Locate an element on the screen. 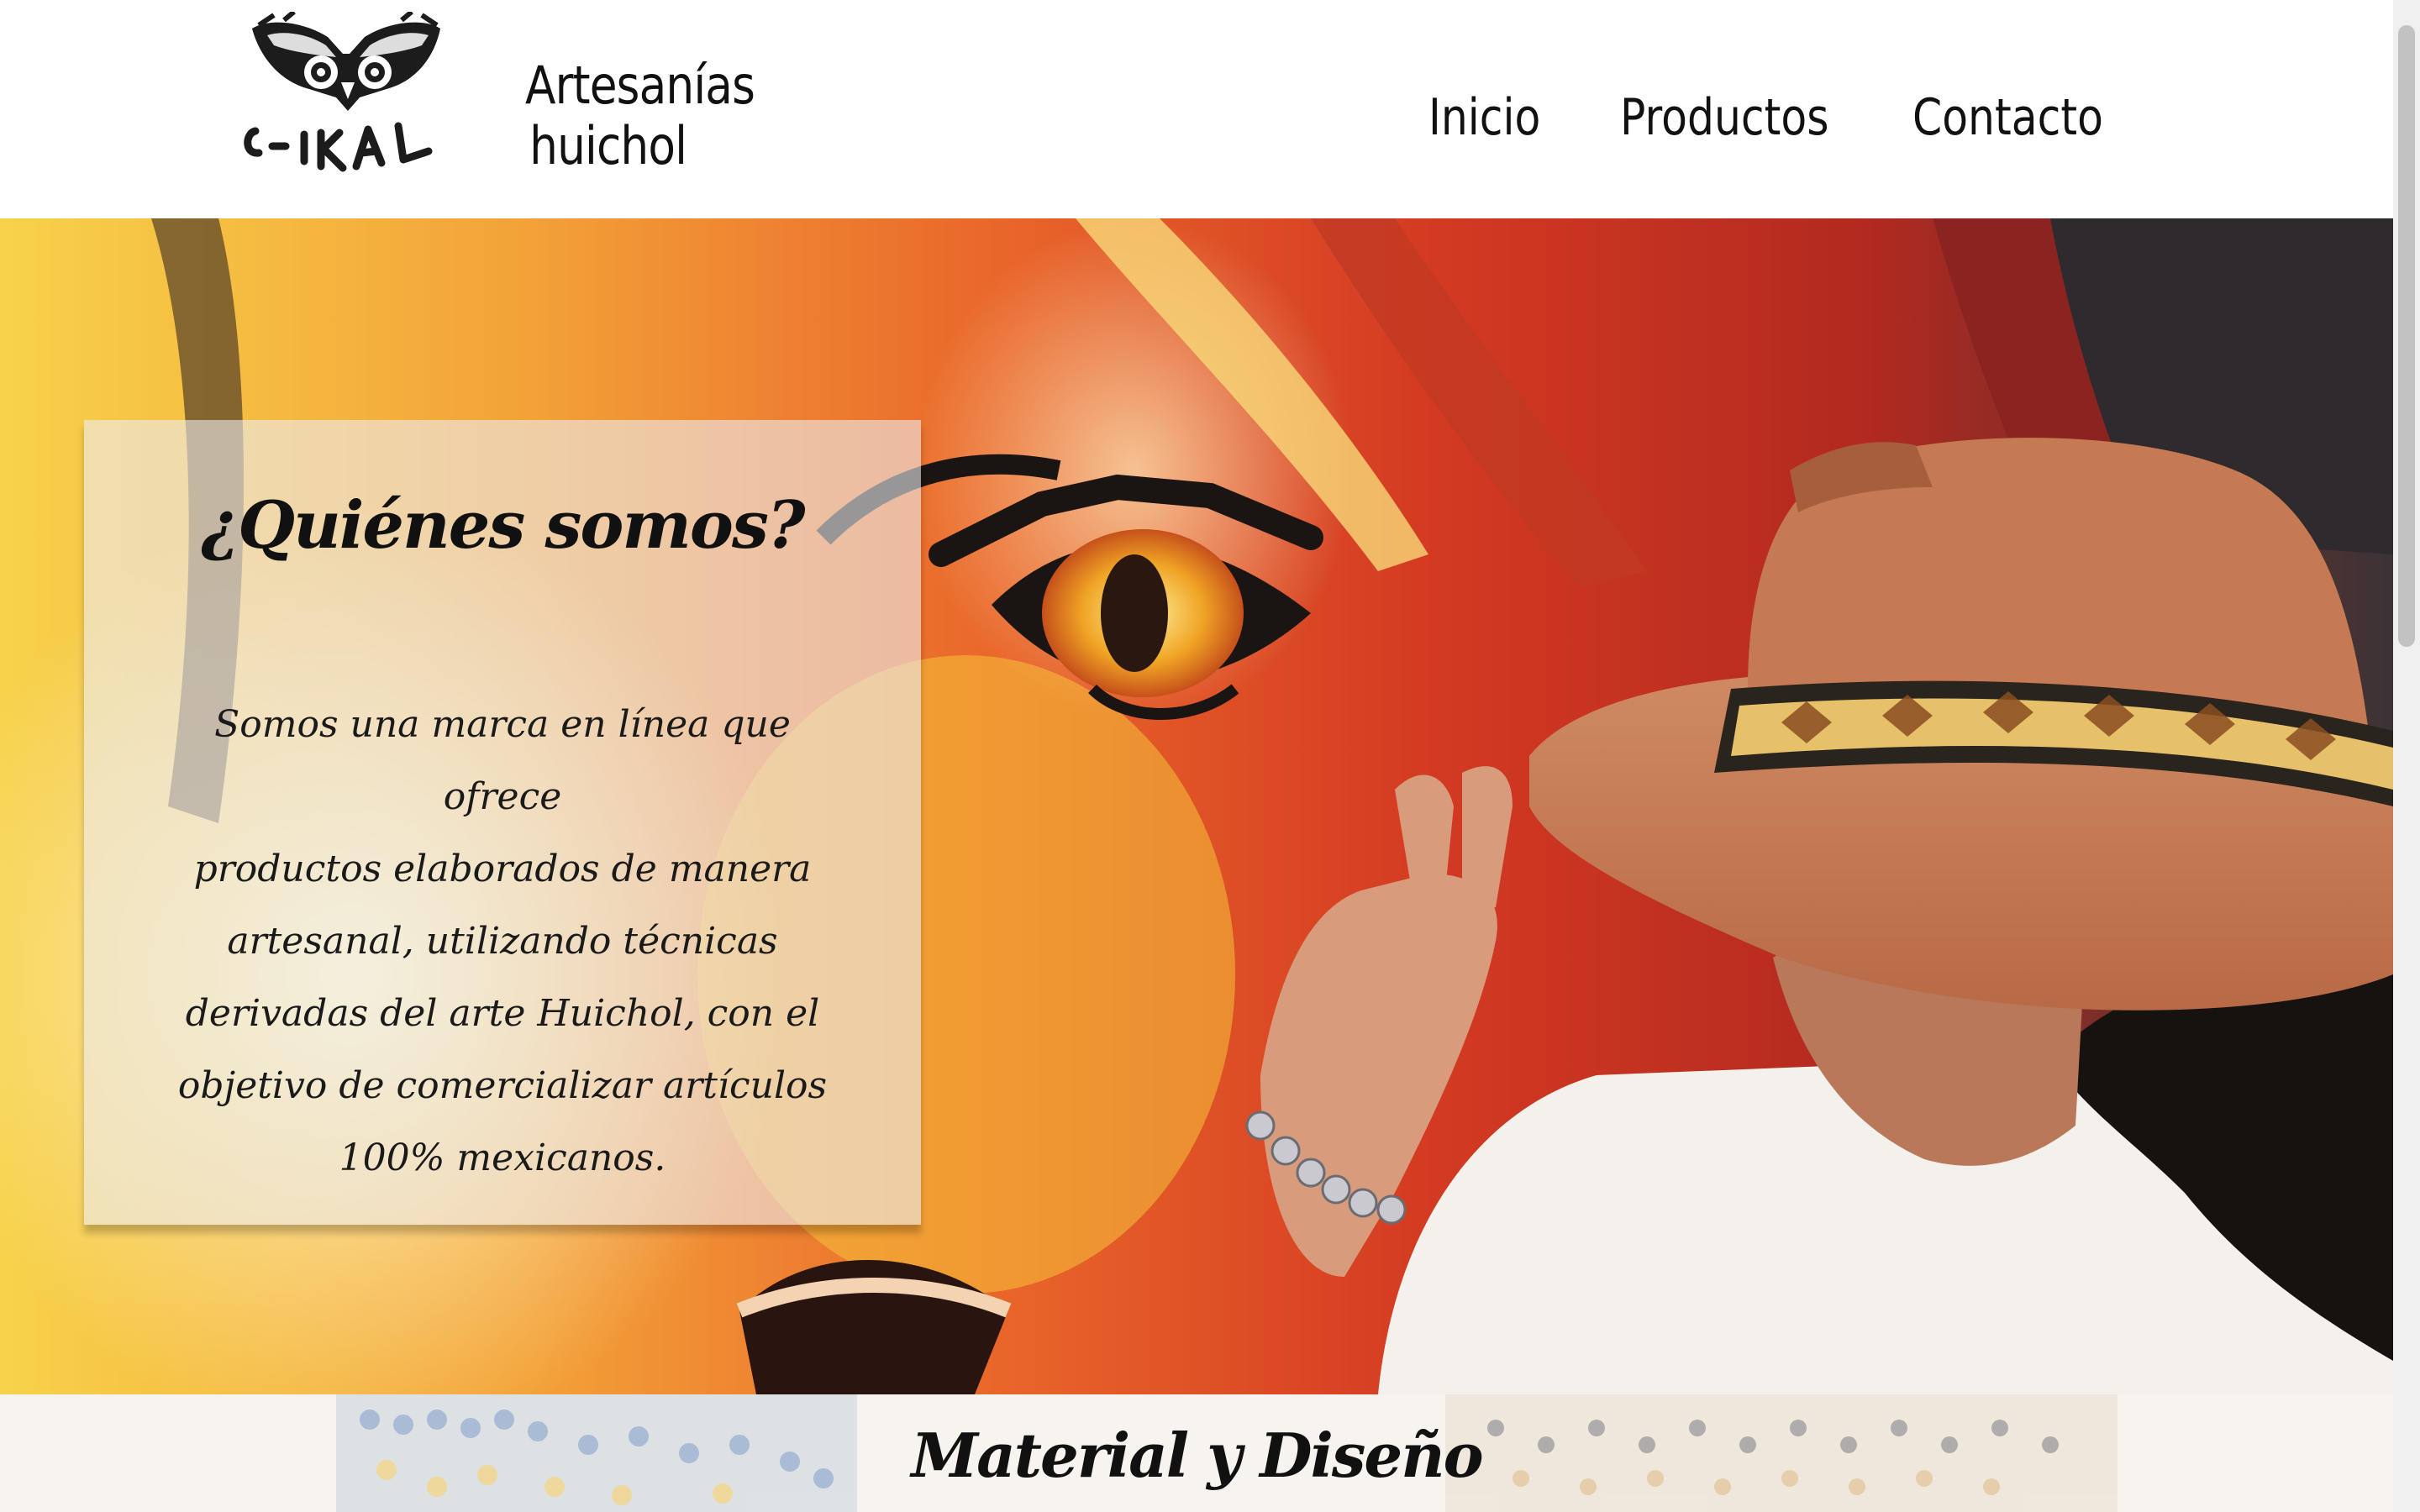 The image size is (2420, 1512). nav-productos-link: Productos is located at coordinates (1724, 117).